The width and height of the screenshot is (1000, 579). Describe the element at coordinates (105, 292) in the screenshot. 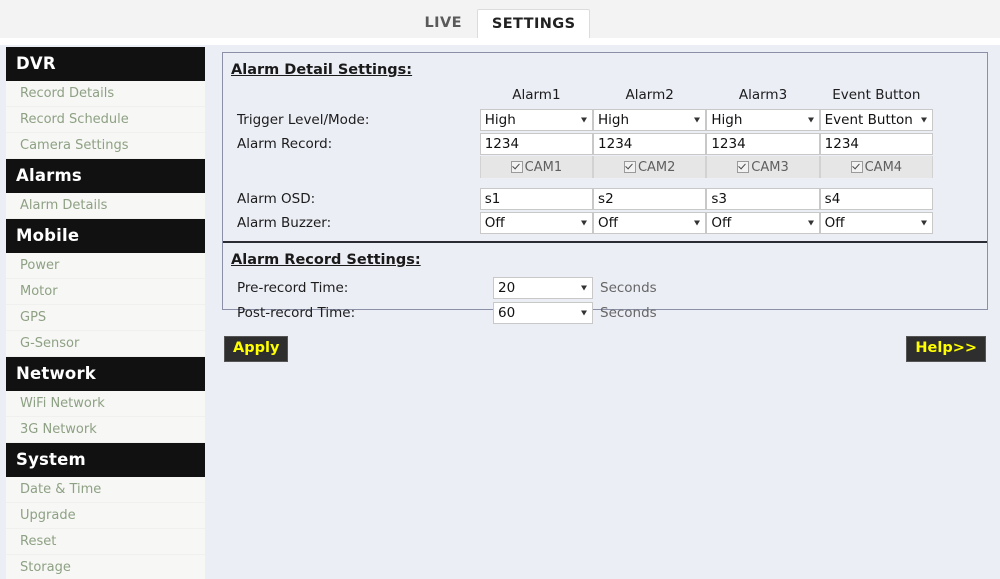

I see `sidebar-item-motor: Motor` at that location.